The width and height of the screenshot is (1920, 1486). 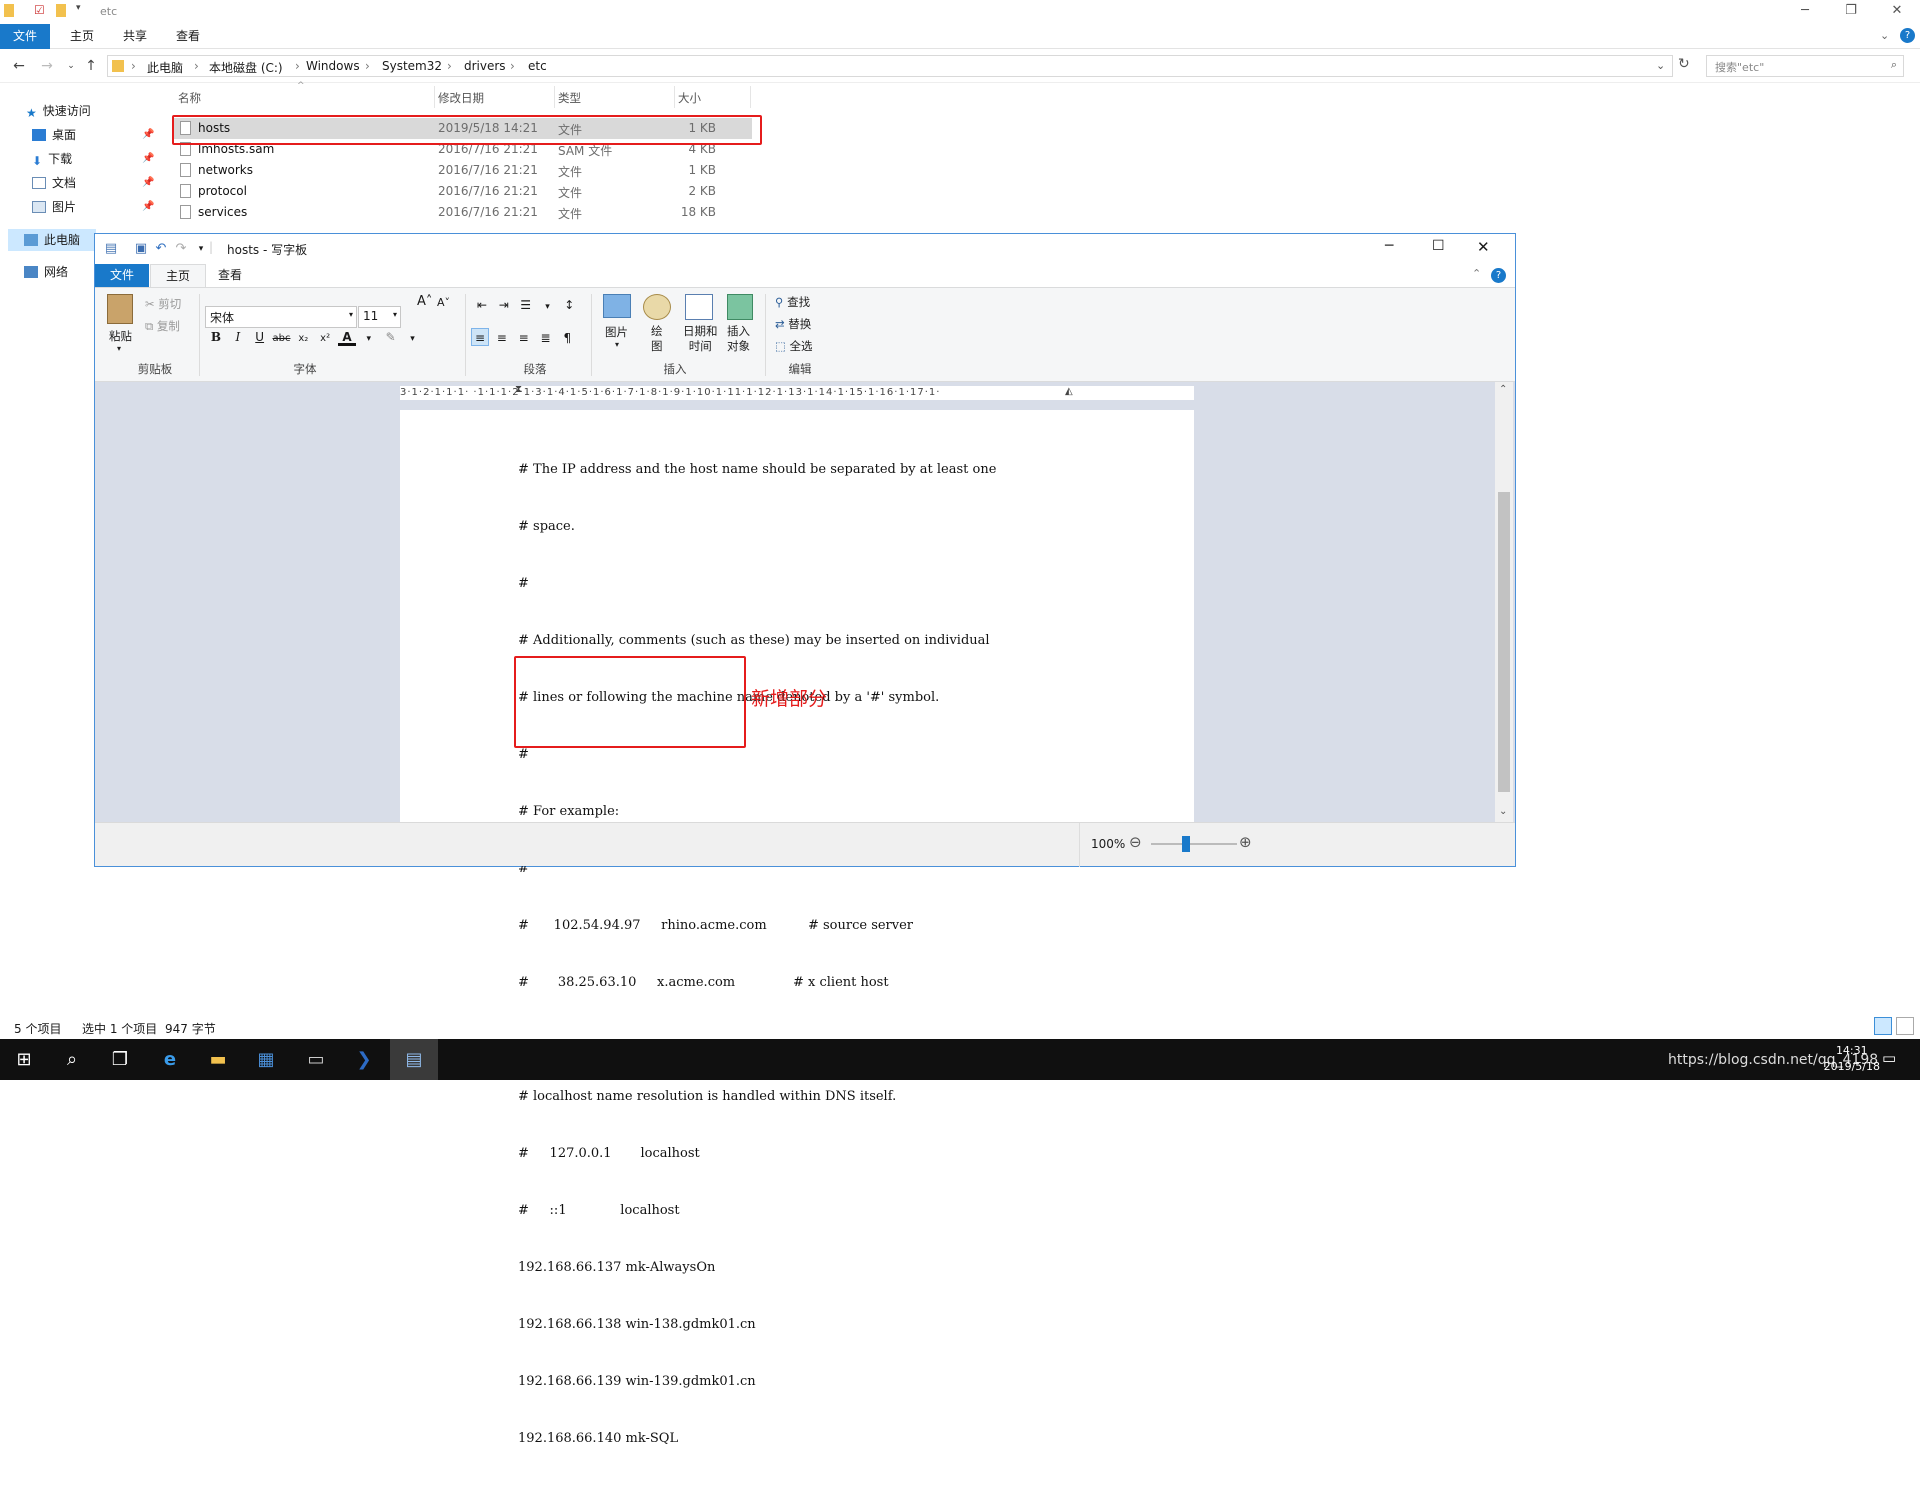 I want to click on nav-item-documents: 文档, so click(x=54, y=183).